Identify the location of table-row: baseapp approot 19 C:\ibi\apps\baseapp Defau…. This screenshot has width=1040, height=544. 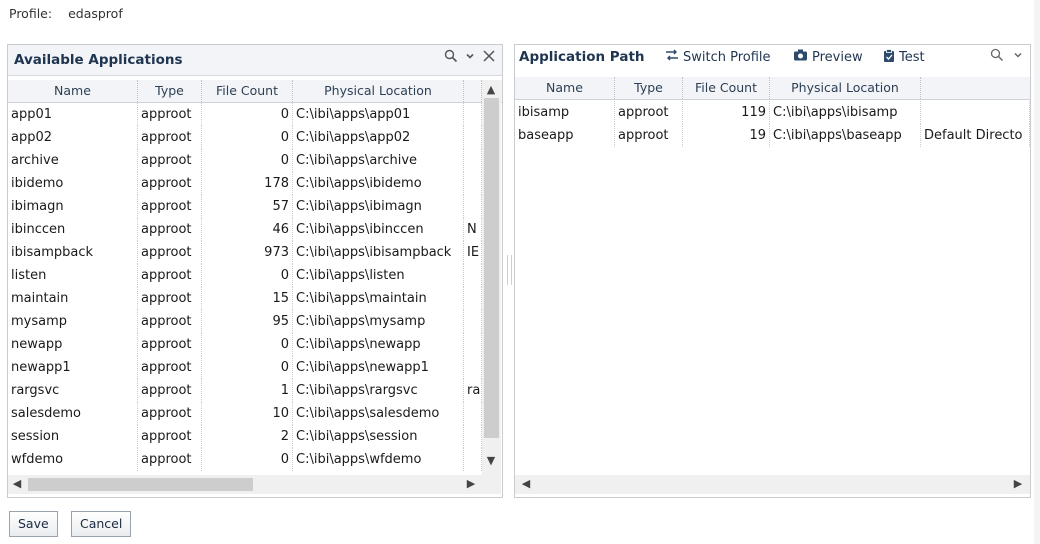
(772, 135).